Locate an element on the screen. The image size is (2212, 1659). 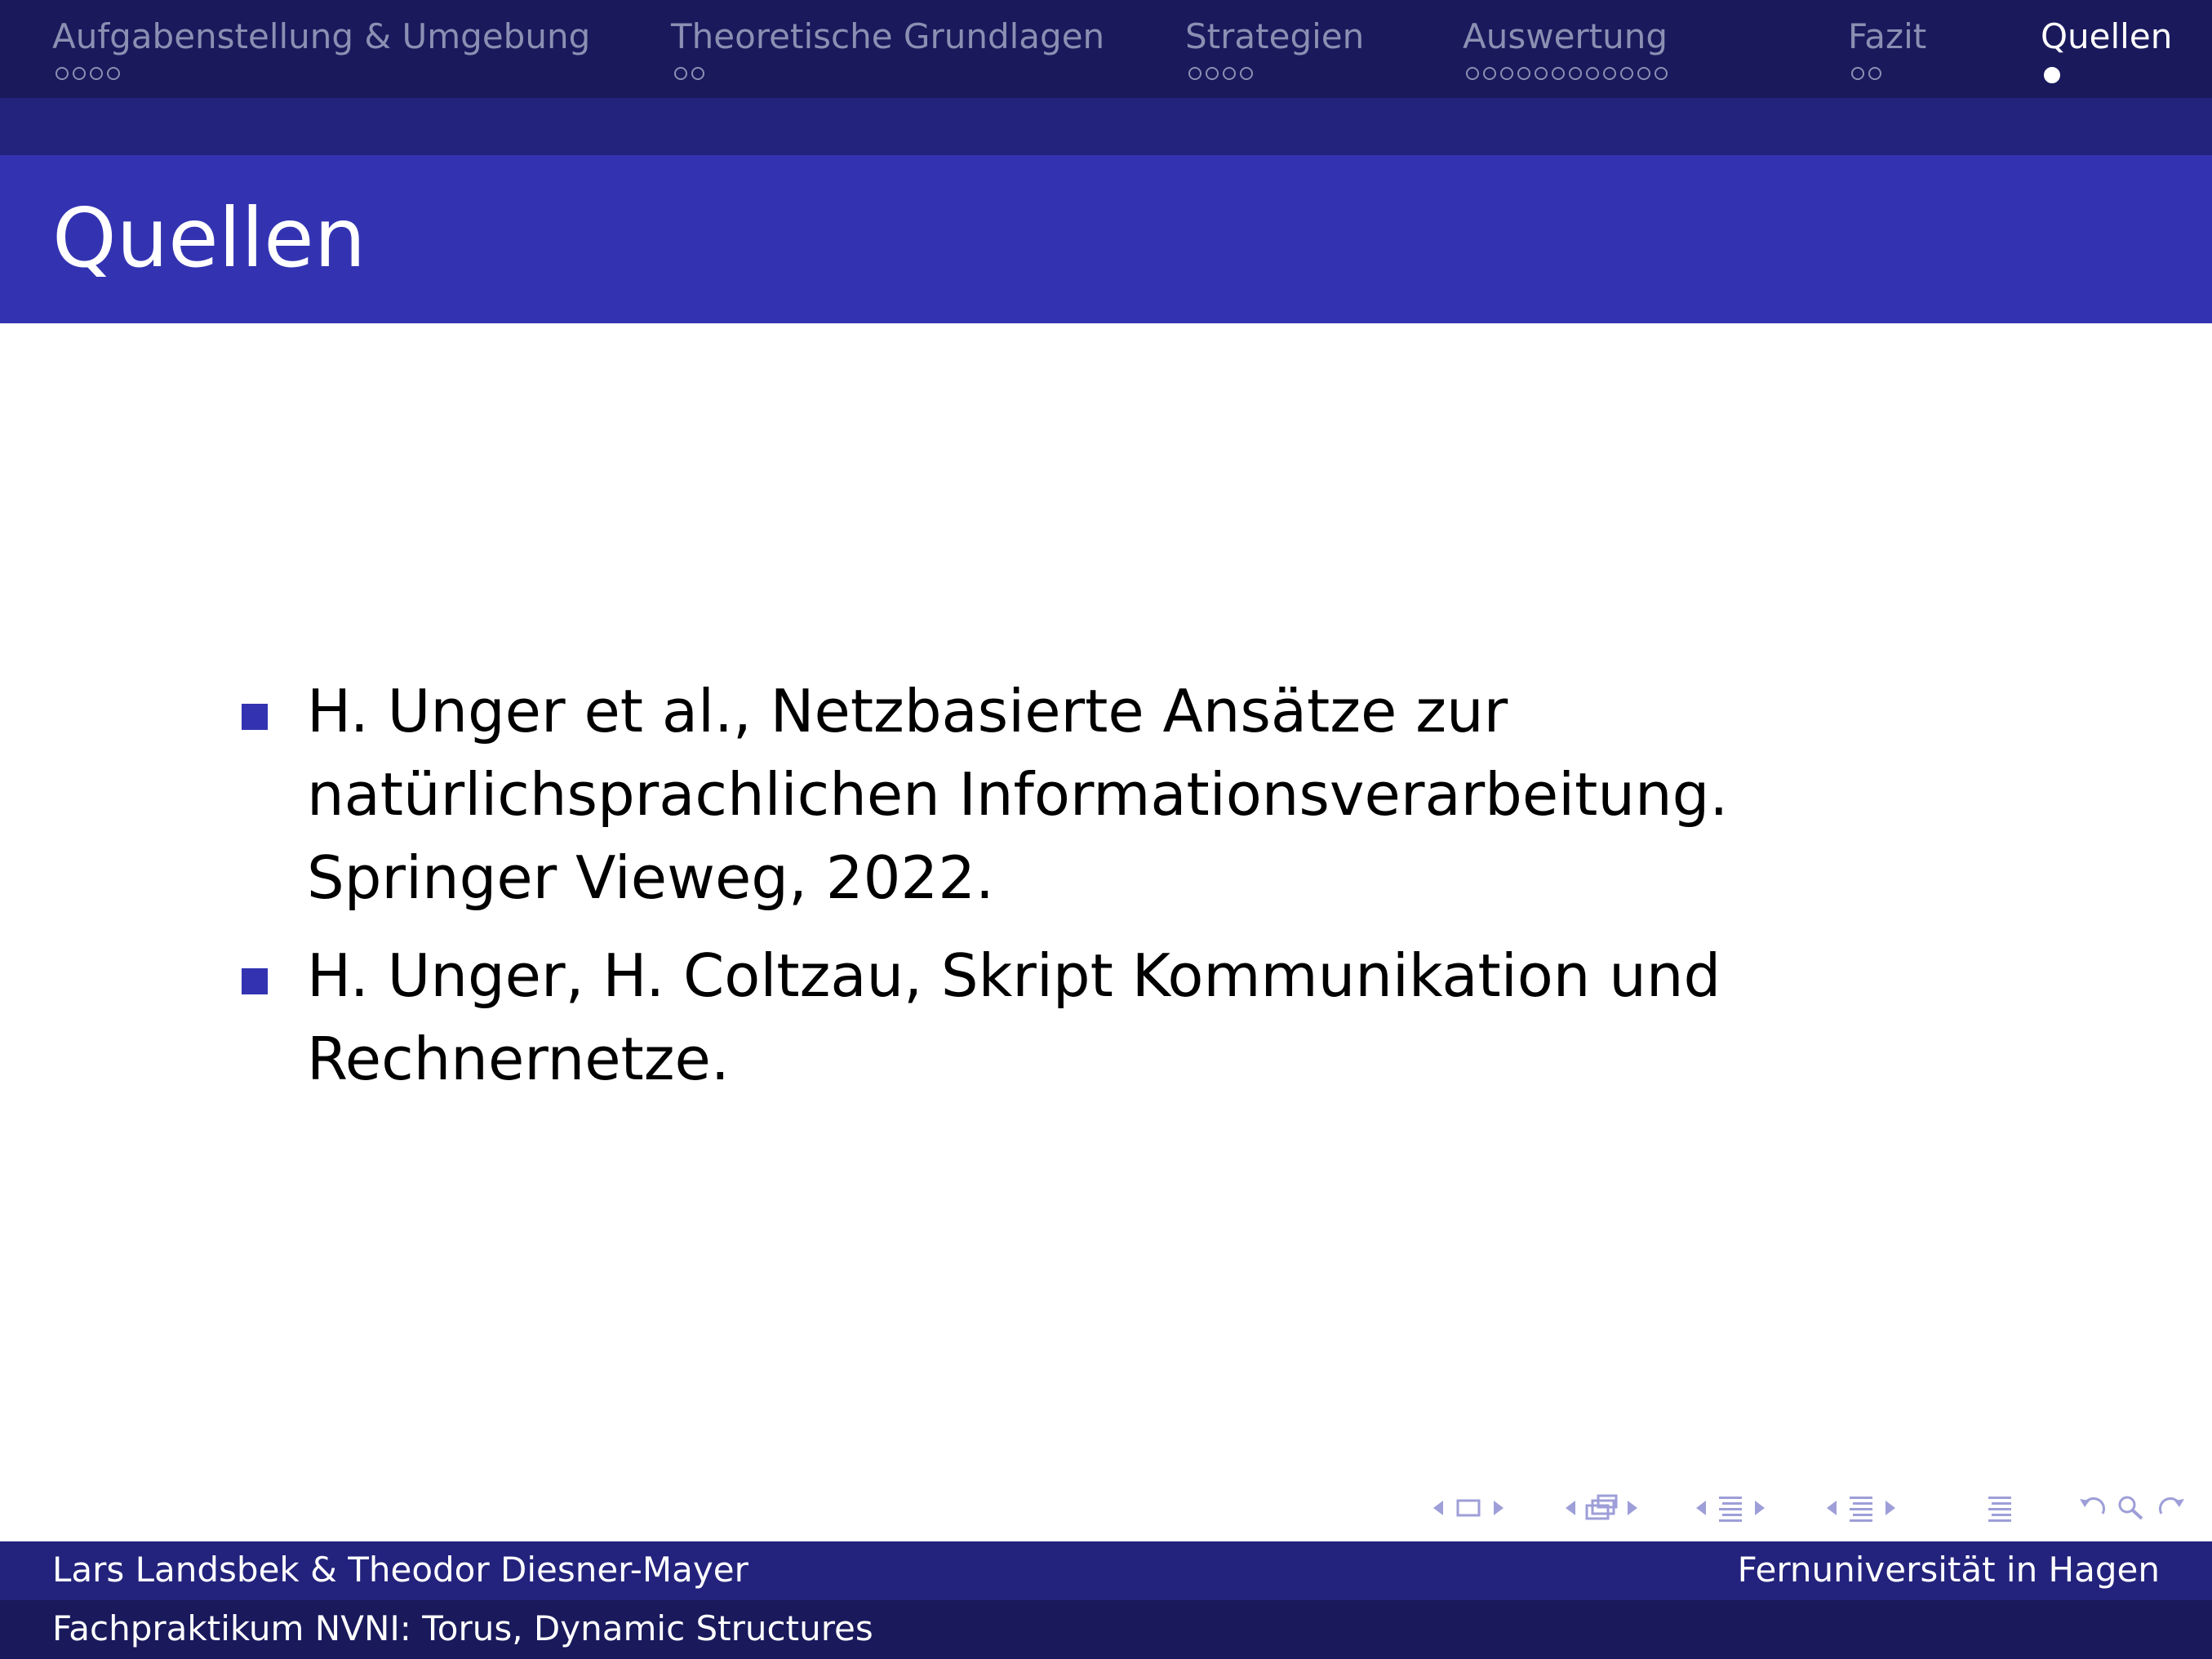
section-icon is located at coordinates (1730, 1508).